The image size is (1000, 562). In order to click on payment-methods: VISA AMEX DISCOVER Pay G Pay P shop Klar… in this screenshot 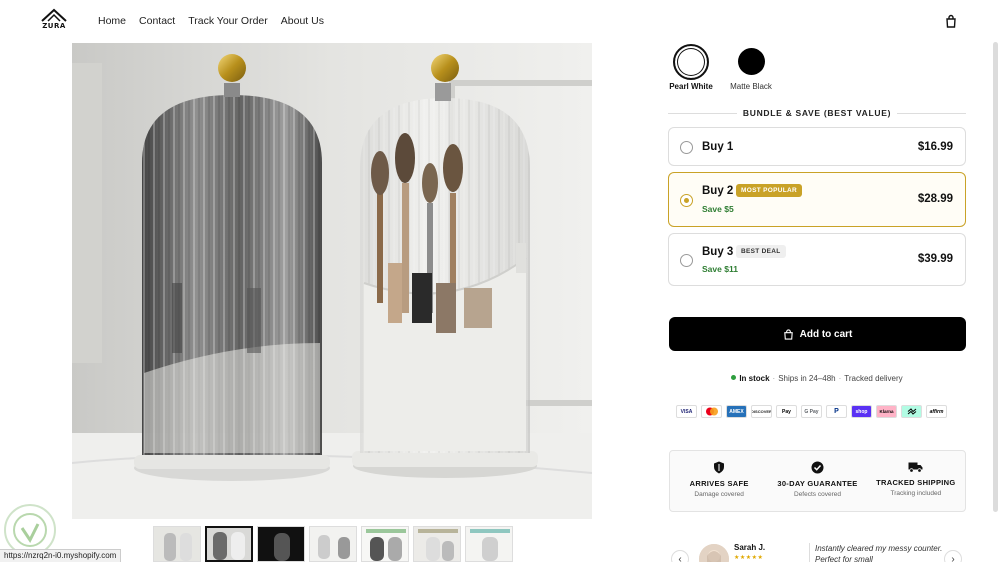, I will do `click(811, 411)`.